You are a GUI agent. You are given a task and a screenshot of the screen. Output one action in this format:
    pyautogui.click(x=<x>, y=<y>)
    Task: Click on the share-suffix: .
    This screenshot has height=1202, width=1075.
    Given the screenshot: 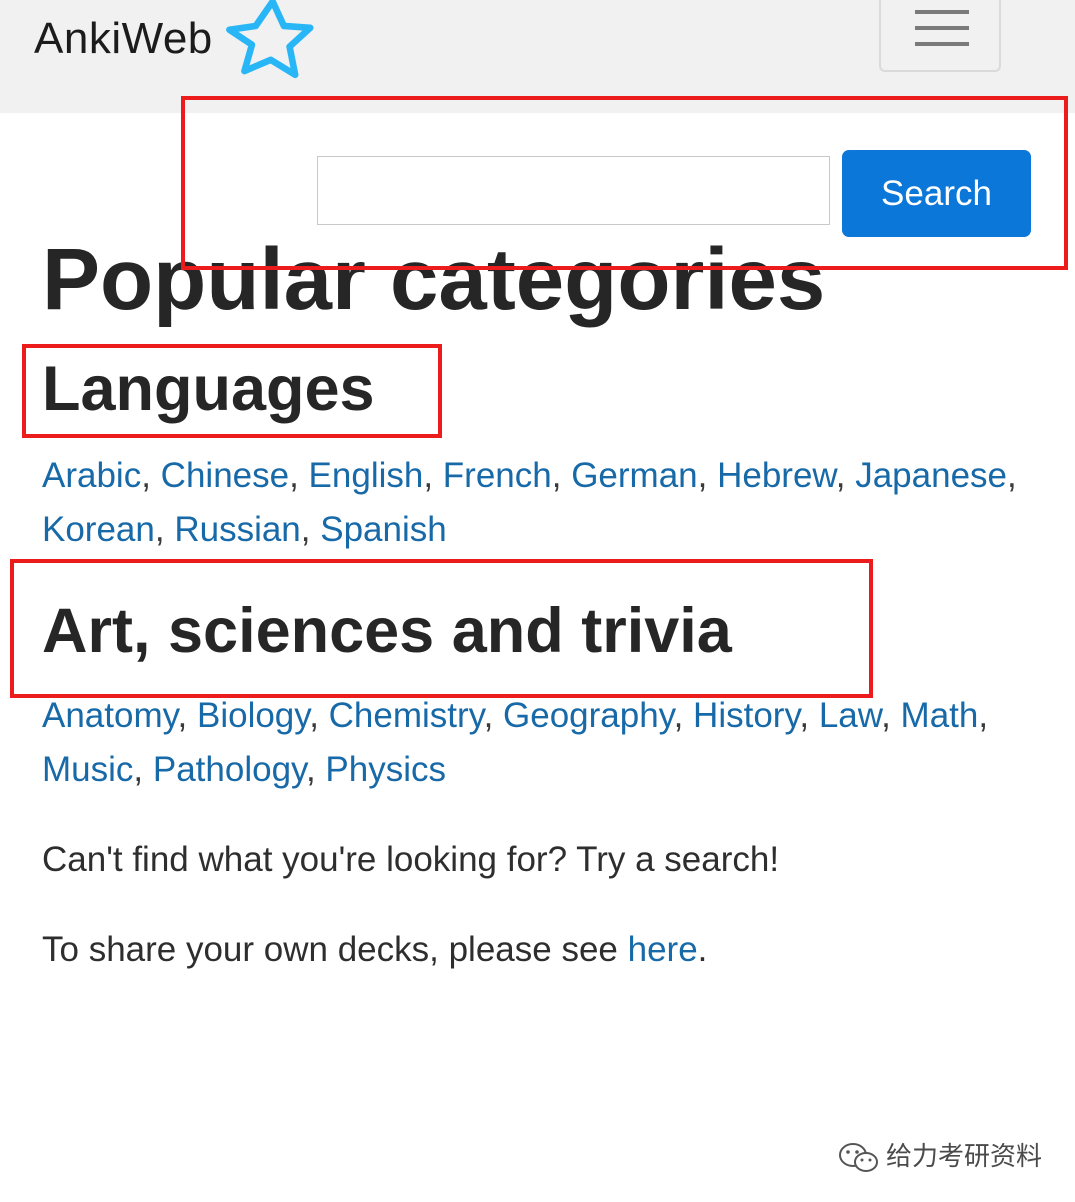 What is the action you would take?
    pyautogui.click(x=702, y=949)
    